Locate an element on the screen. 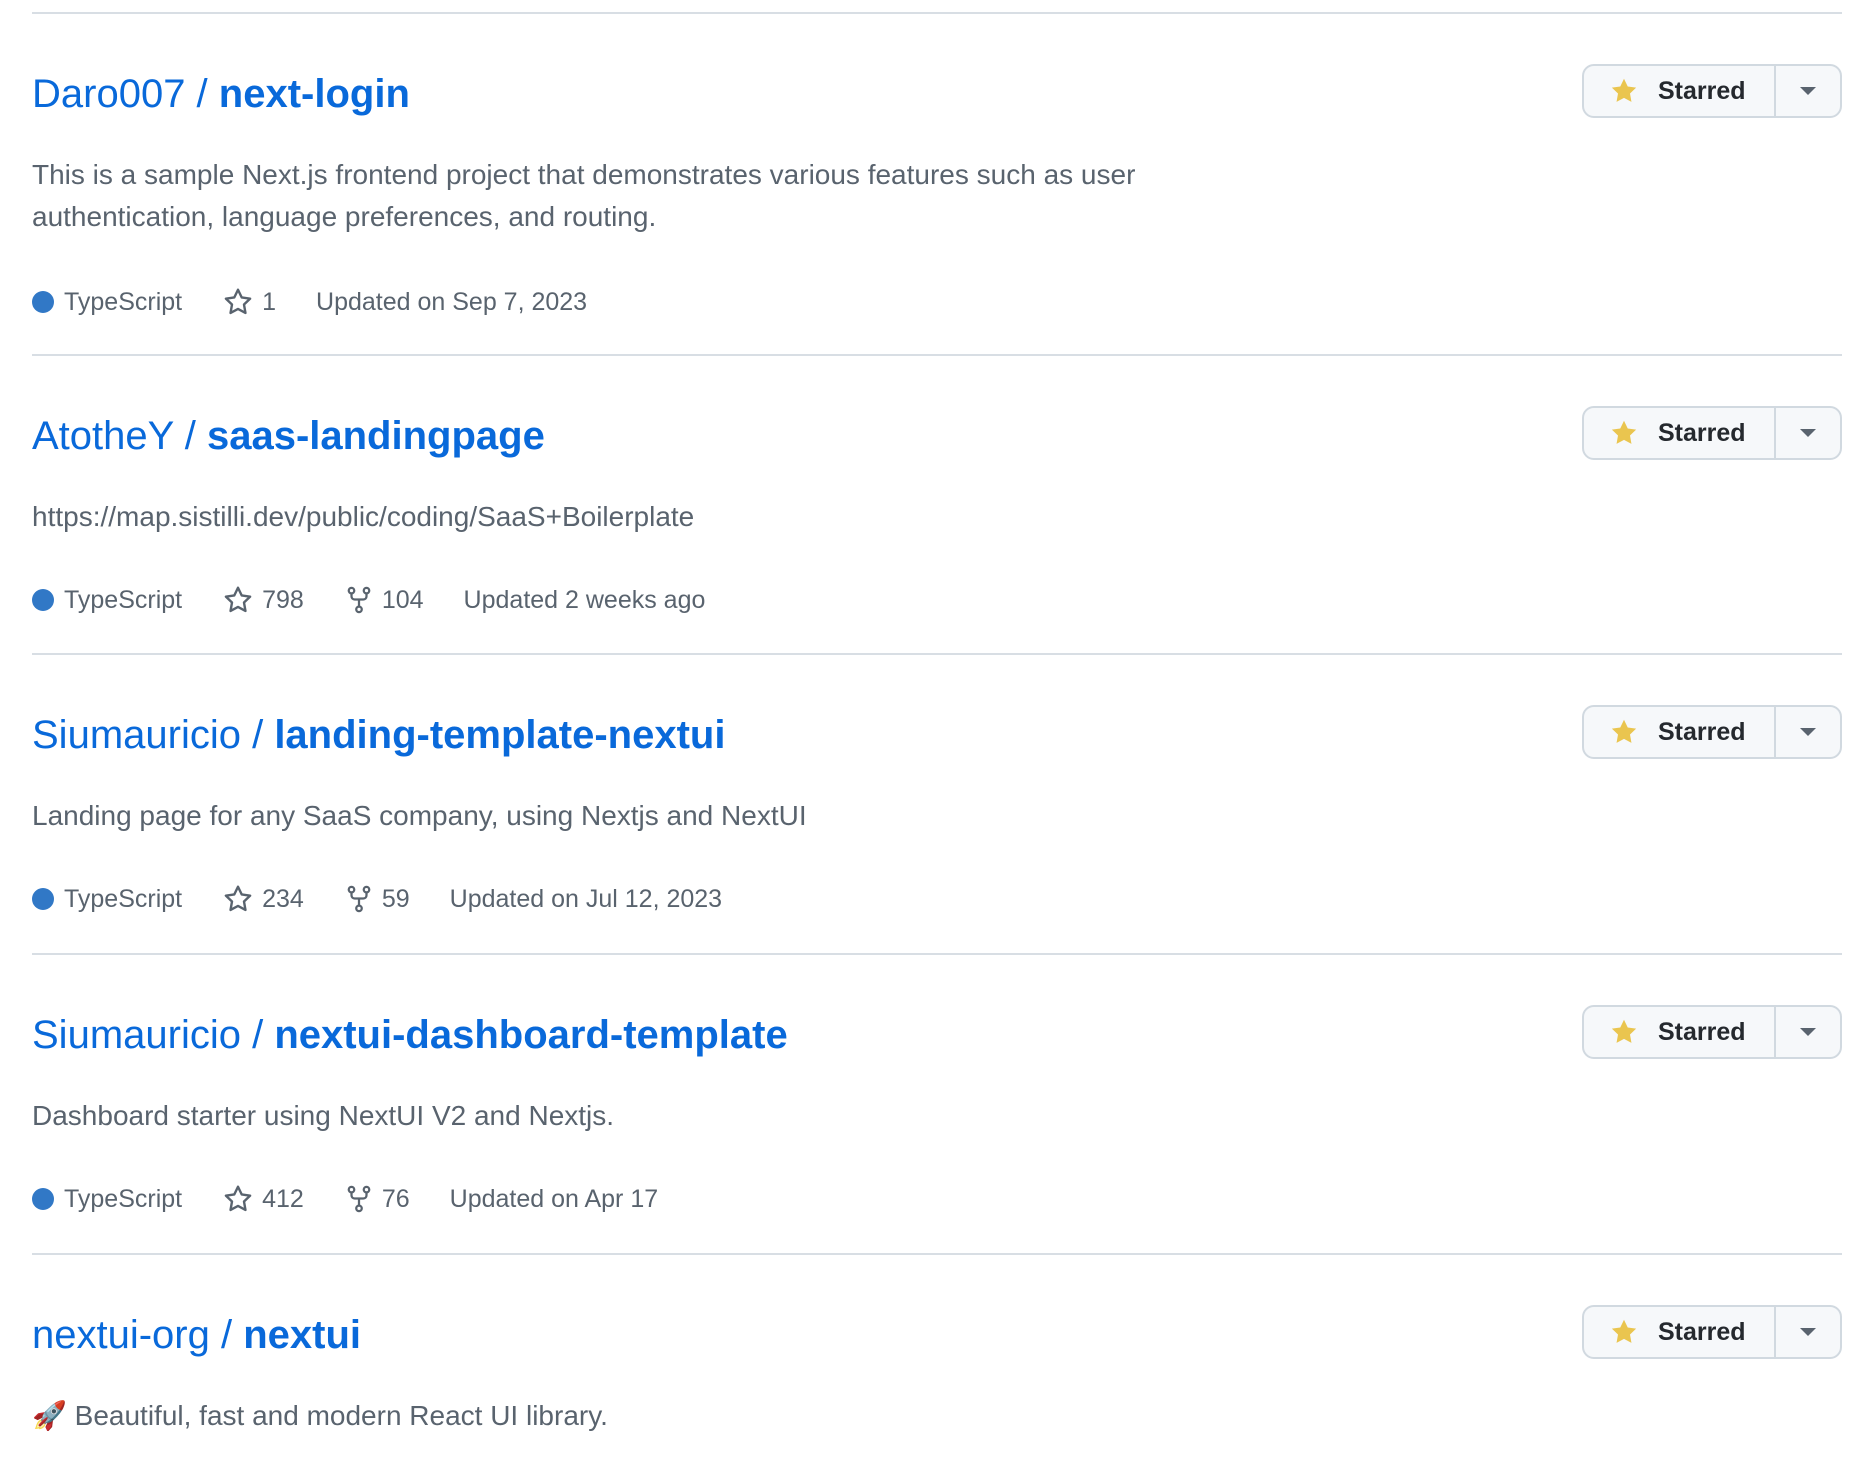  repo-name: nextui is located at coordinates (302, 1335).